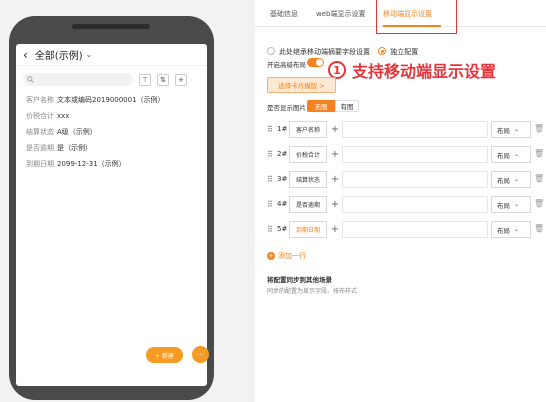 The height and width of the screenshot is (402, 546). Describe the element at coordinates (308, 129) in the screenshot. I see `row-field-select: 客户名称` at that location.